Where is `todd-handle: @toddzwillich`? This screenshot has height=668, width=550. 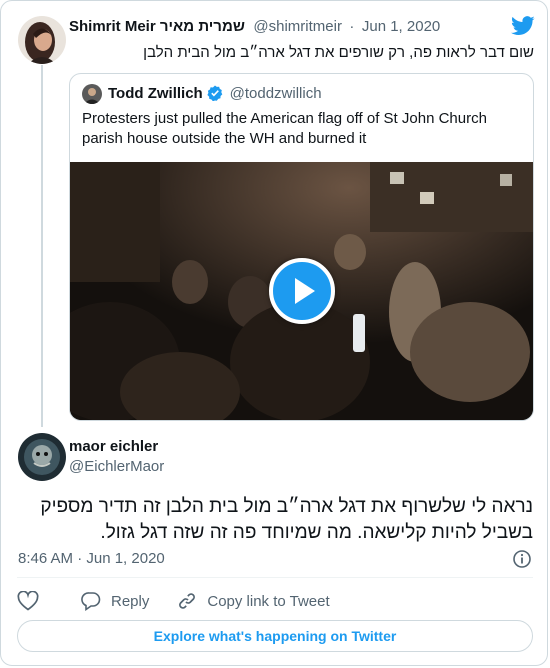
todd-handle: @toddzwillich is located at coordinates (275, 93).